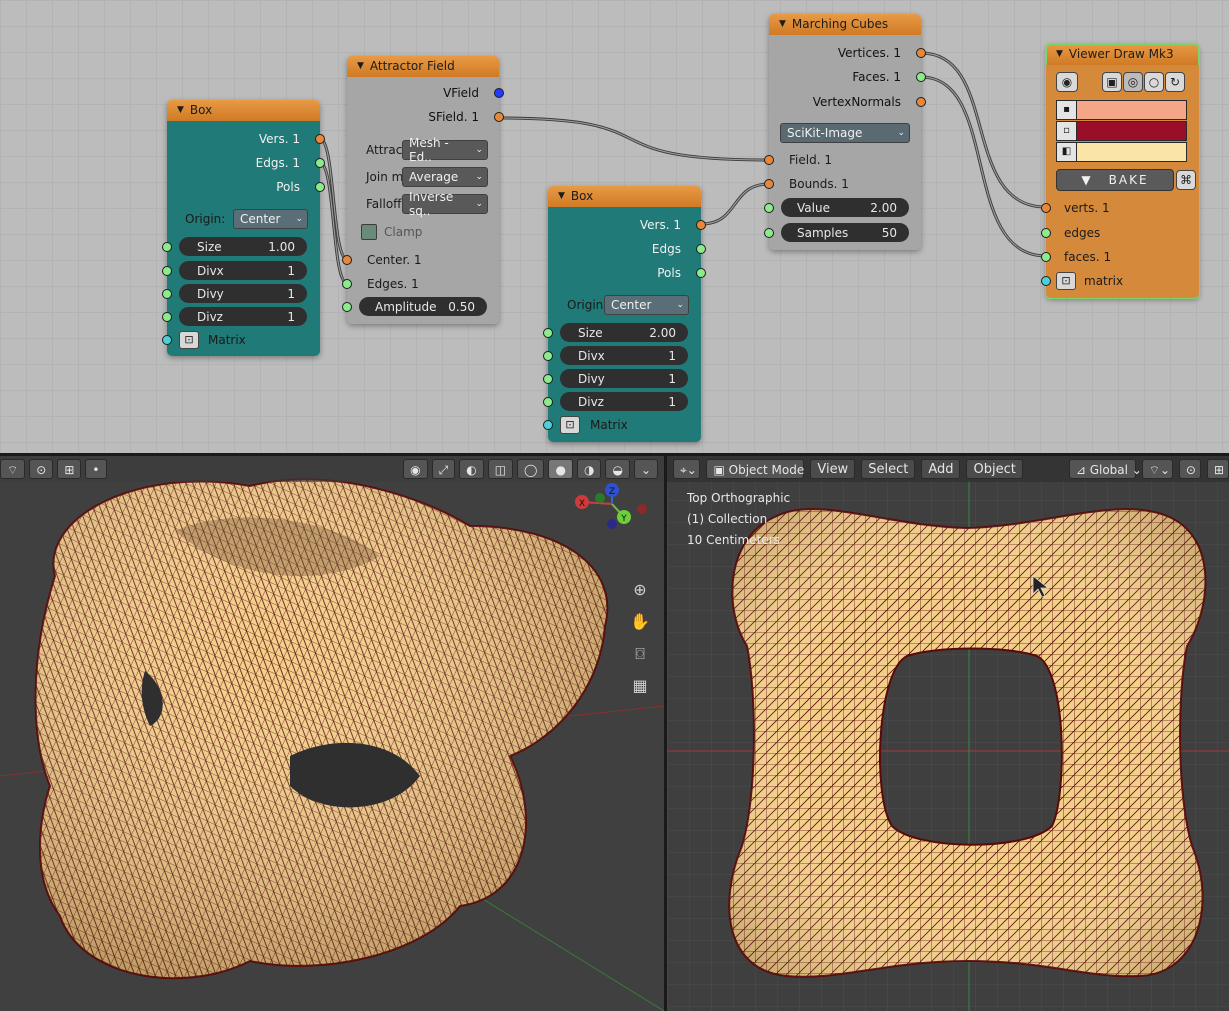 The height and width of the screenshot is (1011, 1229). What do you see at coordinates (445, 150) in the screenshot?
I see `attract-dropdown: Mesh - Ed.. ⌄` at bounding box center [445, 150].